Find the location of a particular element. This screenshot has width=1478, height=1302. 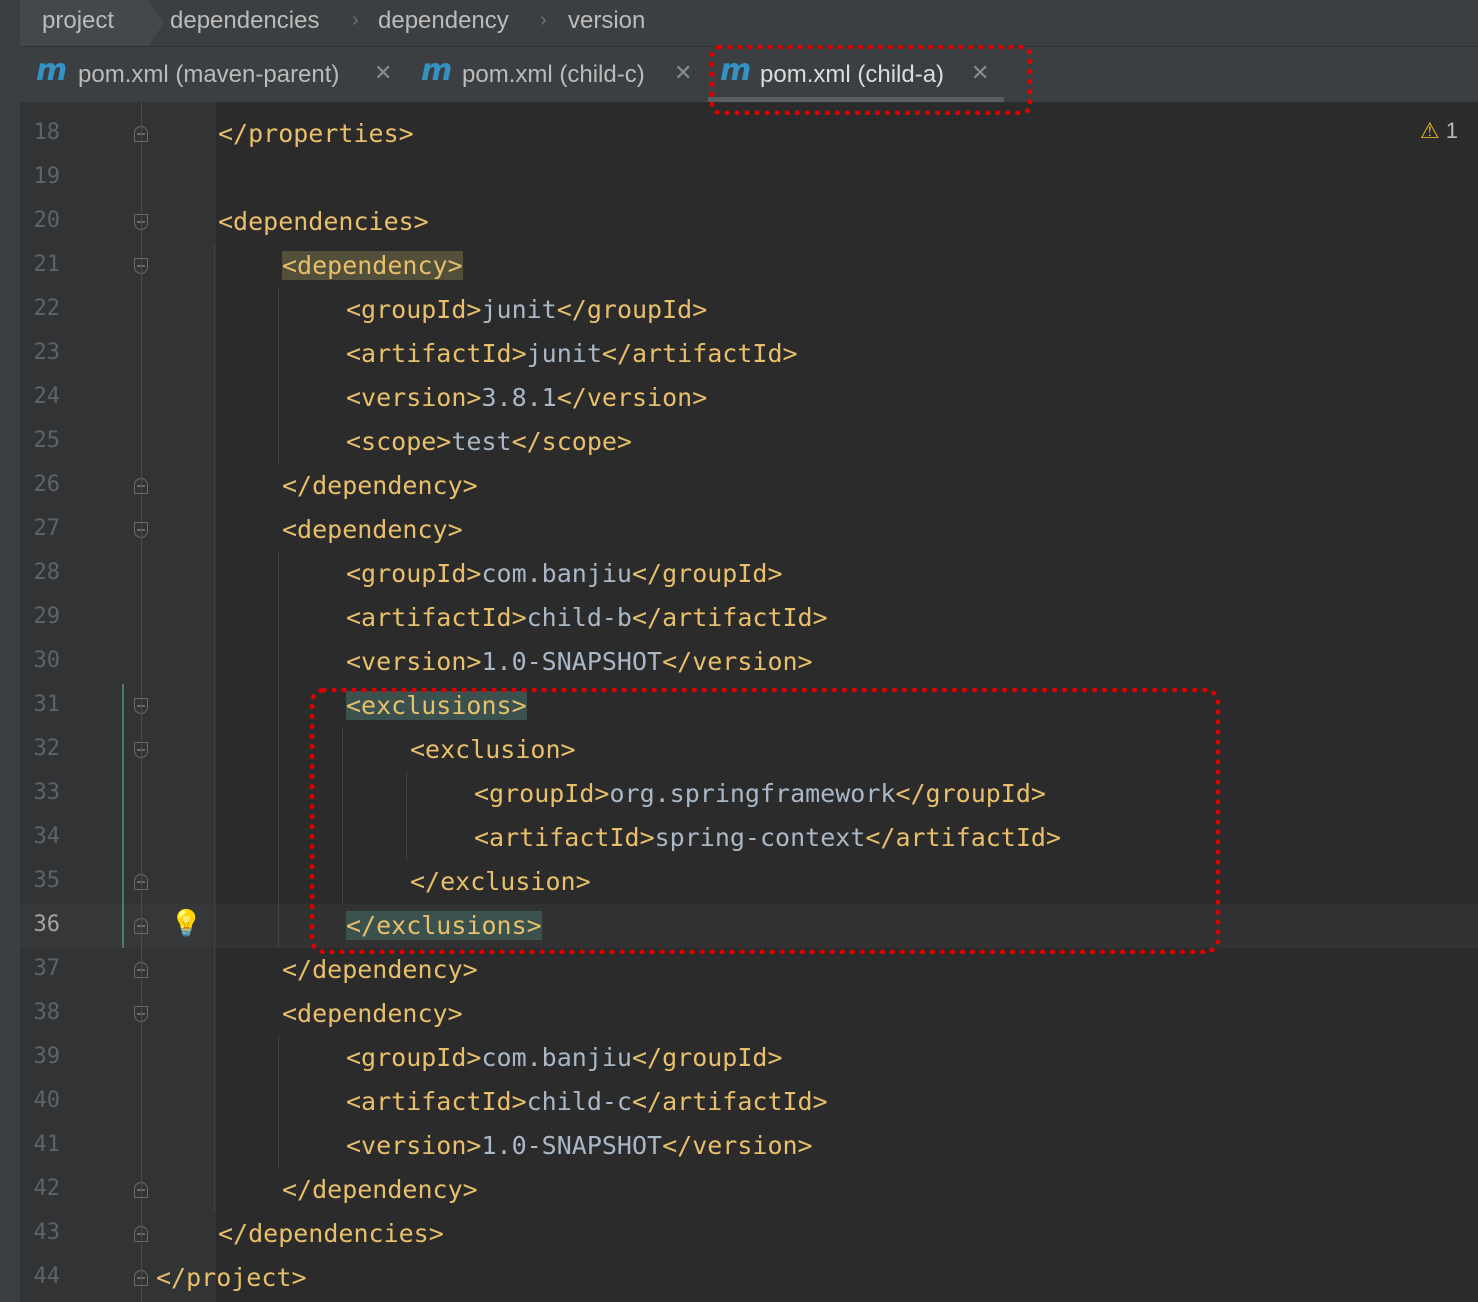

xml-tag: <groupId> is located at coordinates (414, 1057).